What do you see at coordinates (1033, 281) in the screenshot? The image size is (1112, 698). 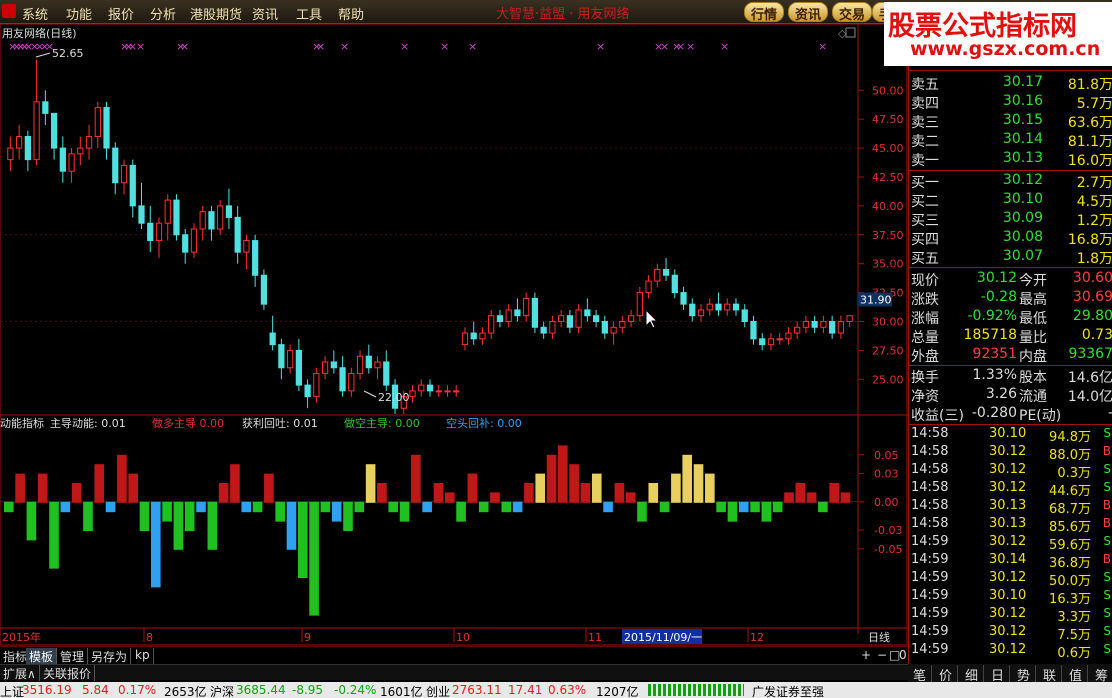 I see `quote-label: 今开` at bounding box center [1033, 281].